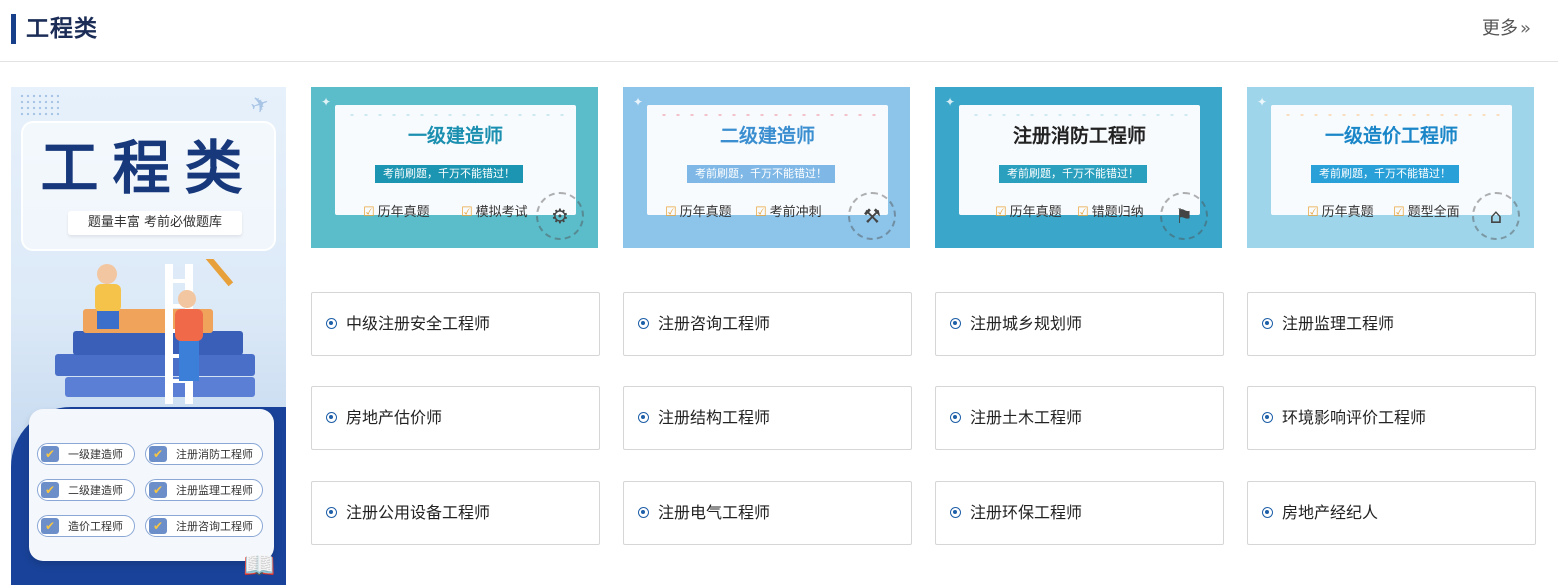 The image size is (1558, 585). Describe the element at coordinates (1026, 417) in the screenshot. I see `exam-list-item-label: 注册土木工程师` at that location.